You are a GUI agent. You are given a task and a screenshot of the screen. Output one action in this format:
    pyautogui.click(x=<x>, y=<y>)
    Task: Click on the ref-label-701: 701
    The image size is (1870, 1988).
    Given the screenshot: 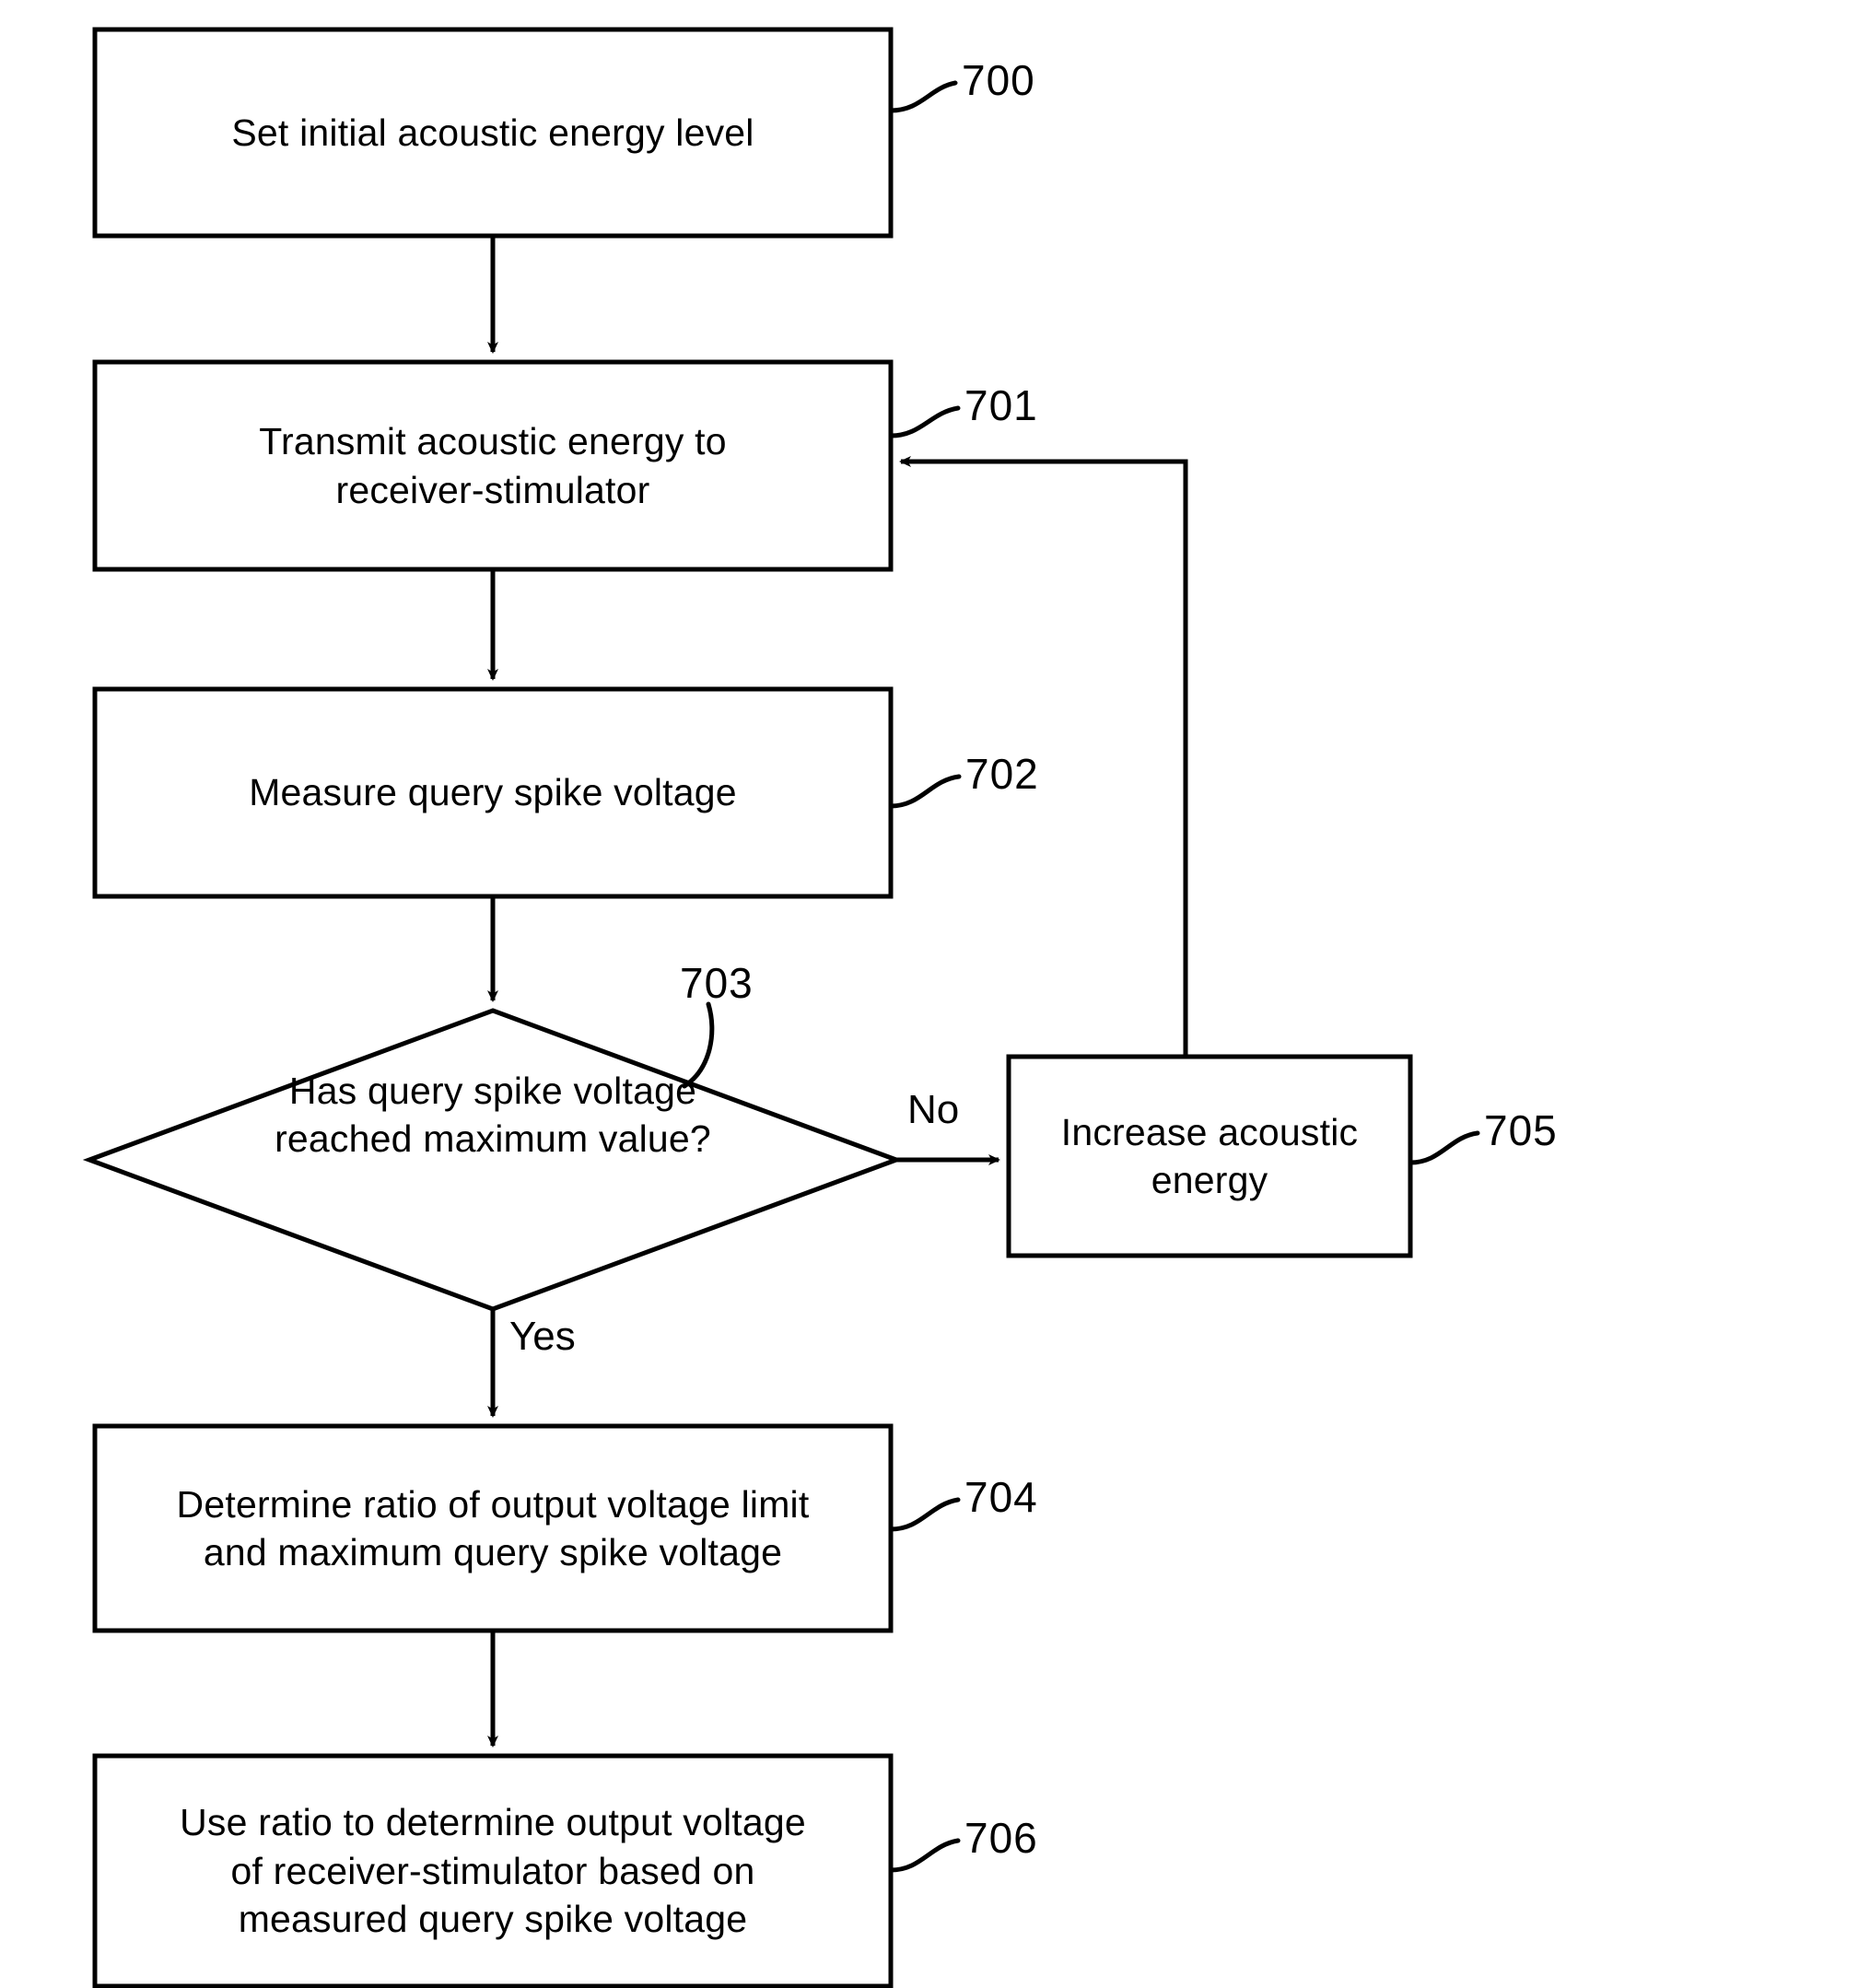 What is the action you would take?
    pyautogui.click(x=1001, y=405)
    